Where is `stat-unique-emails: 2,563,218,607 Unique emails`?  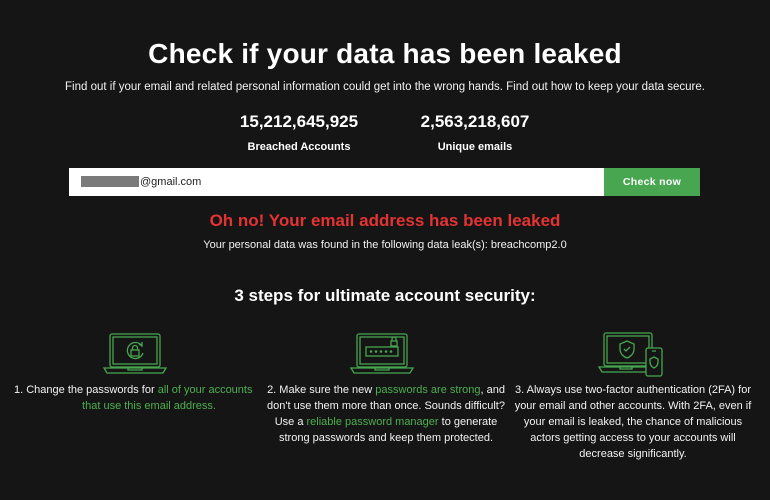 stat-unique-emails: 2,563,218,607 Unique emails is located at coordinates (475, 132).